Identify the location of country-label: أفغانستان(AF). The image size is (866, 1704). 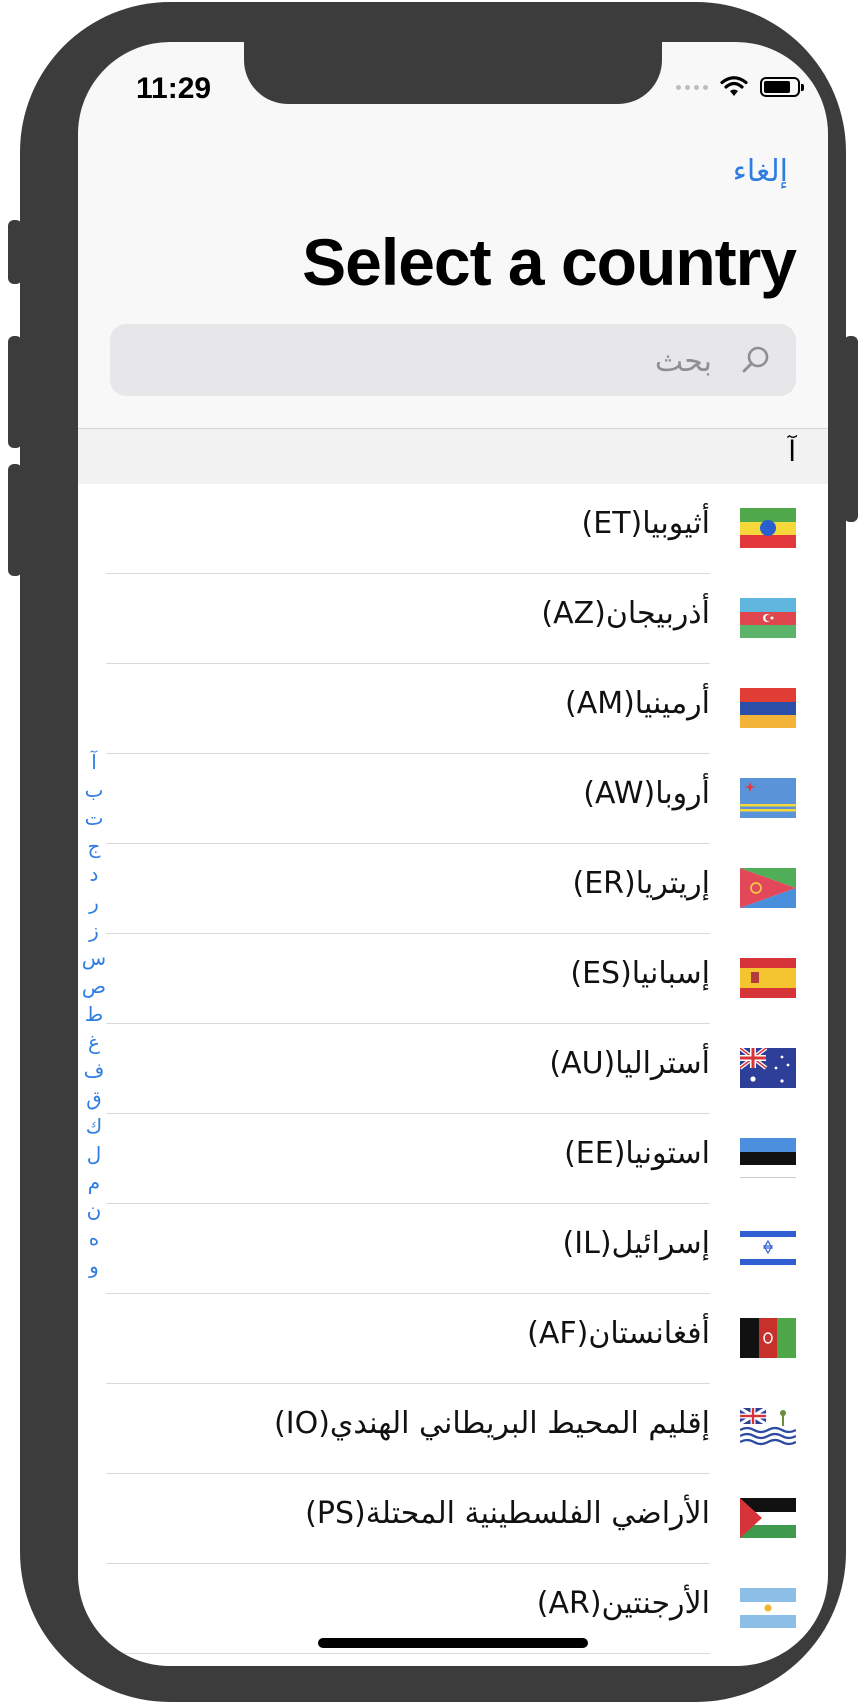
(618, 1333).